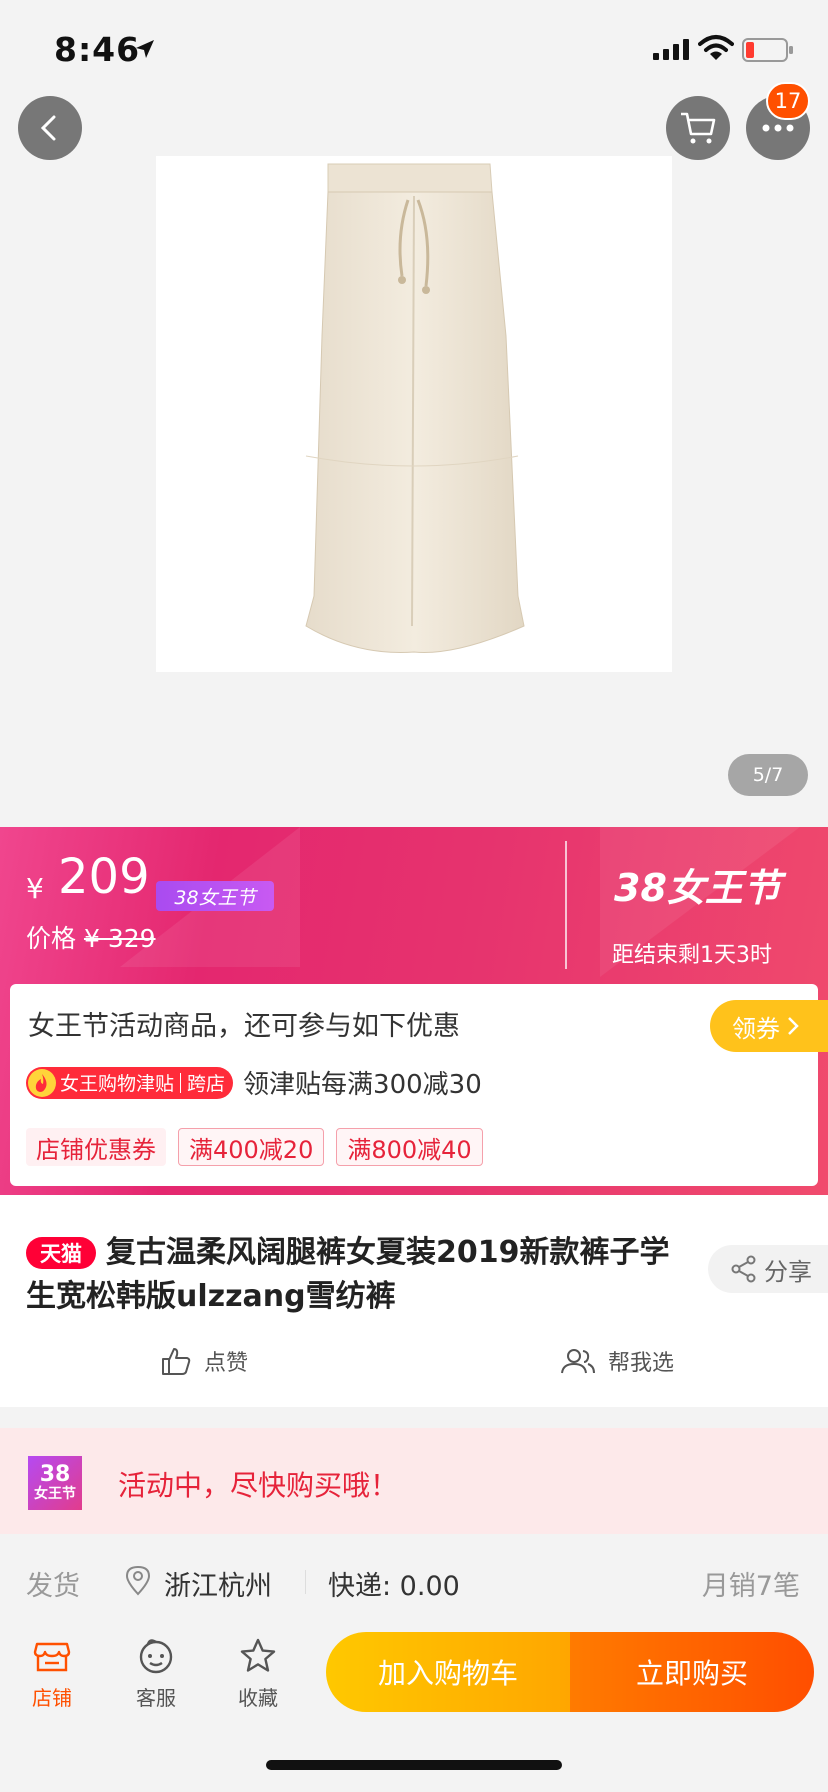  Describe the element at coordinates (671, 49) in the screenshot. I see `cellular-signal-icon` at that location.